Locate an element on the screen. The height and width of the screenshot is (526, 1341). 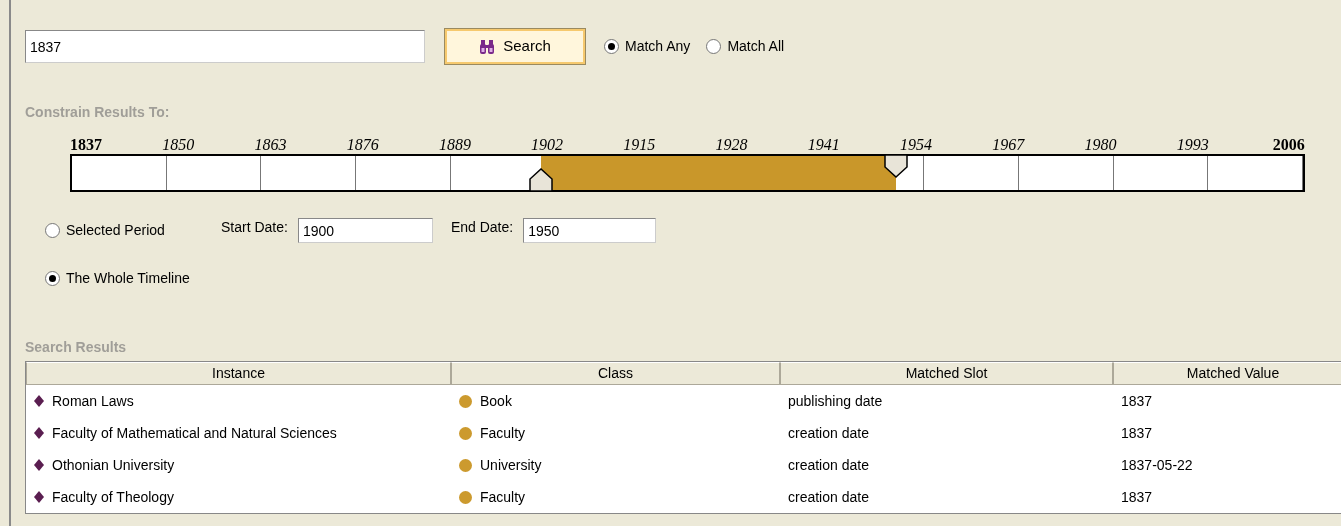
field-label: End Date: is located at coordinates (482, 227).